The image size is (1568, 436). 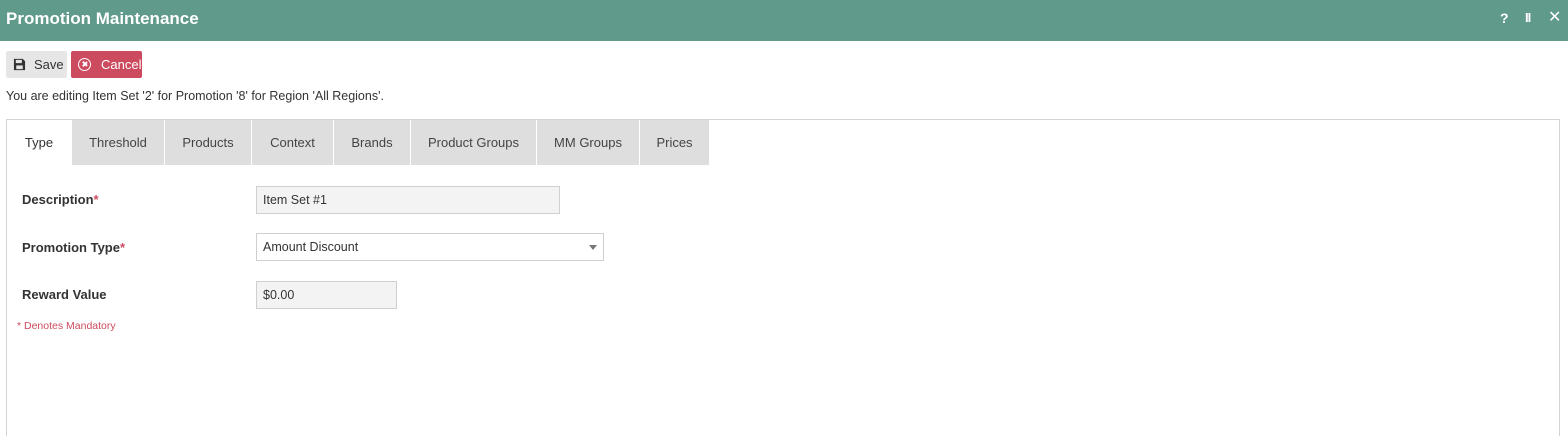 I want to click on reward-value-input: $0.00, so click(x=326, y=295).